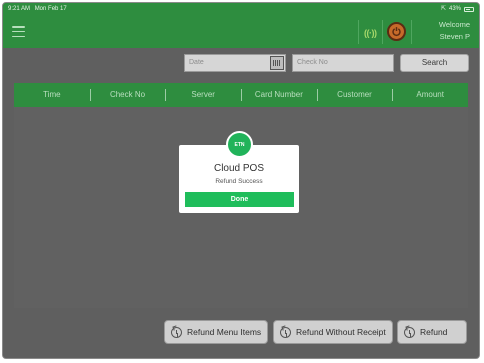 This screenshot has width=484, height=363. What do you see at coordinates (239, 181) in the screenshot?
I see `dialog-message: Refund Success` at bounding box center [239, 181].